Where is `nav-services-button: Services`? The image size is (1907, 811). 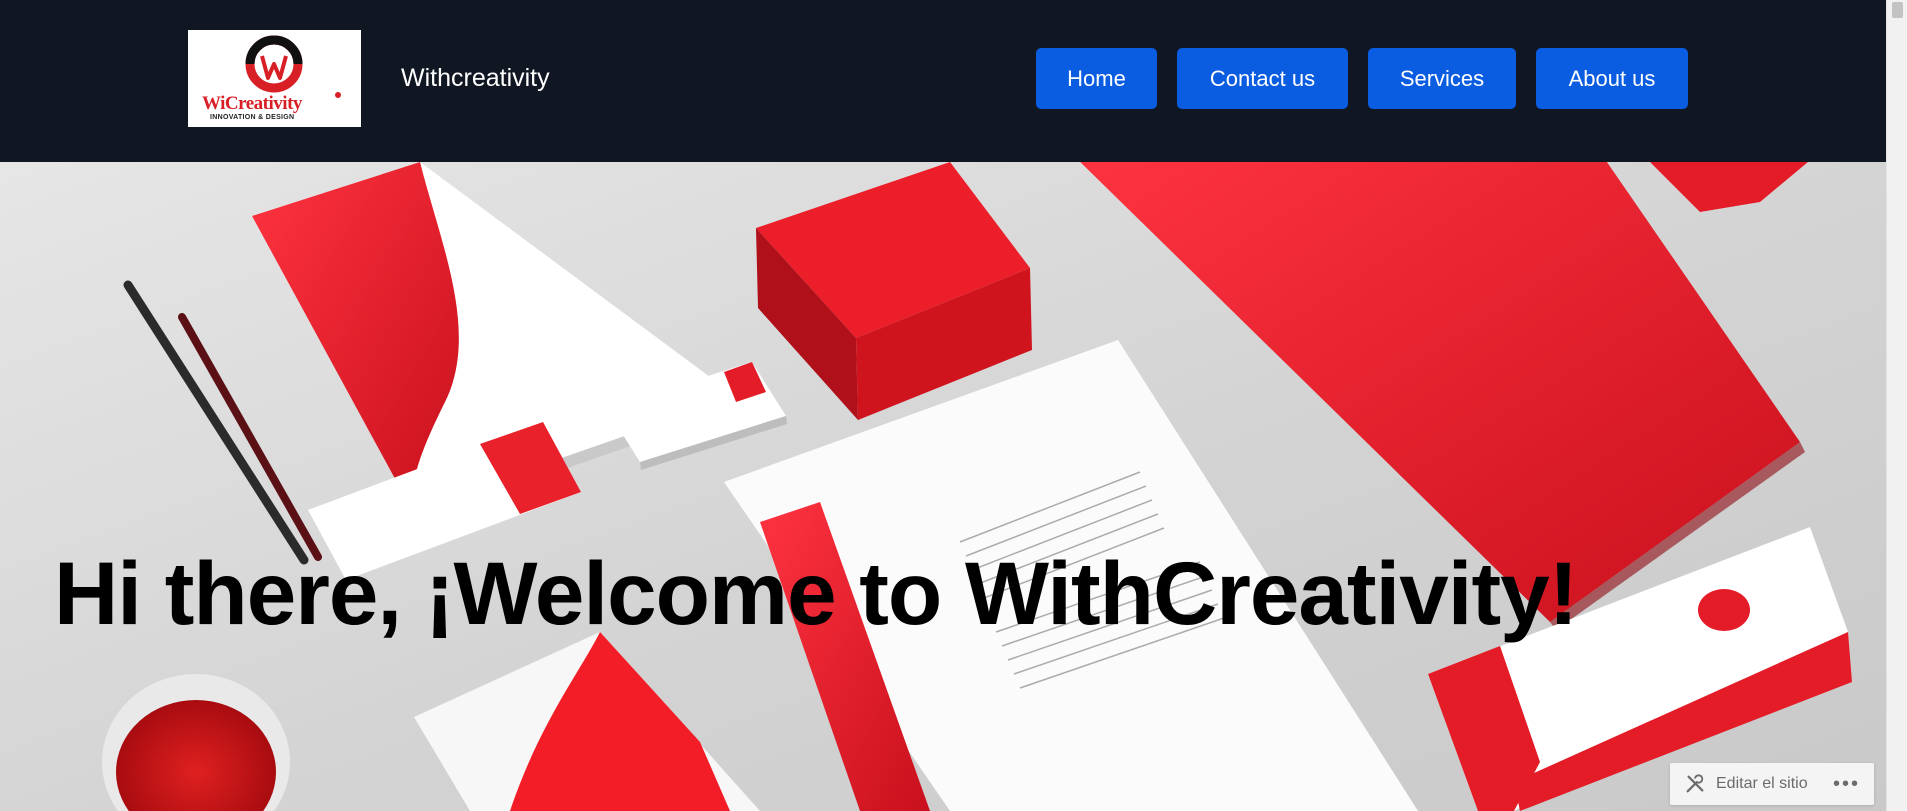 nav-services-button: Services is located at coordinates (1442, 78).